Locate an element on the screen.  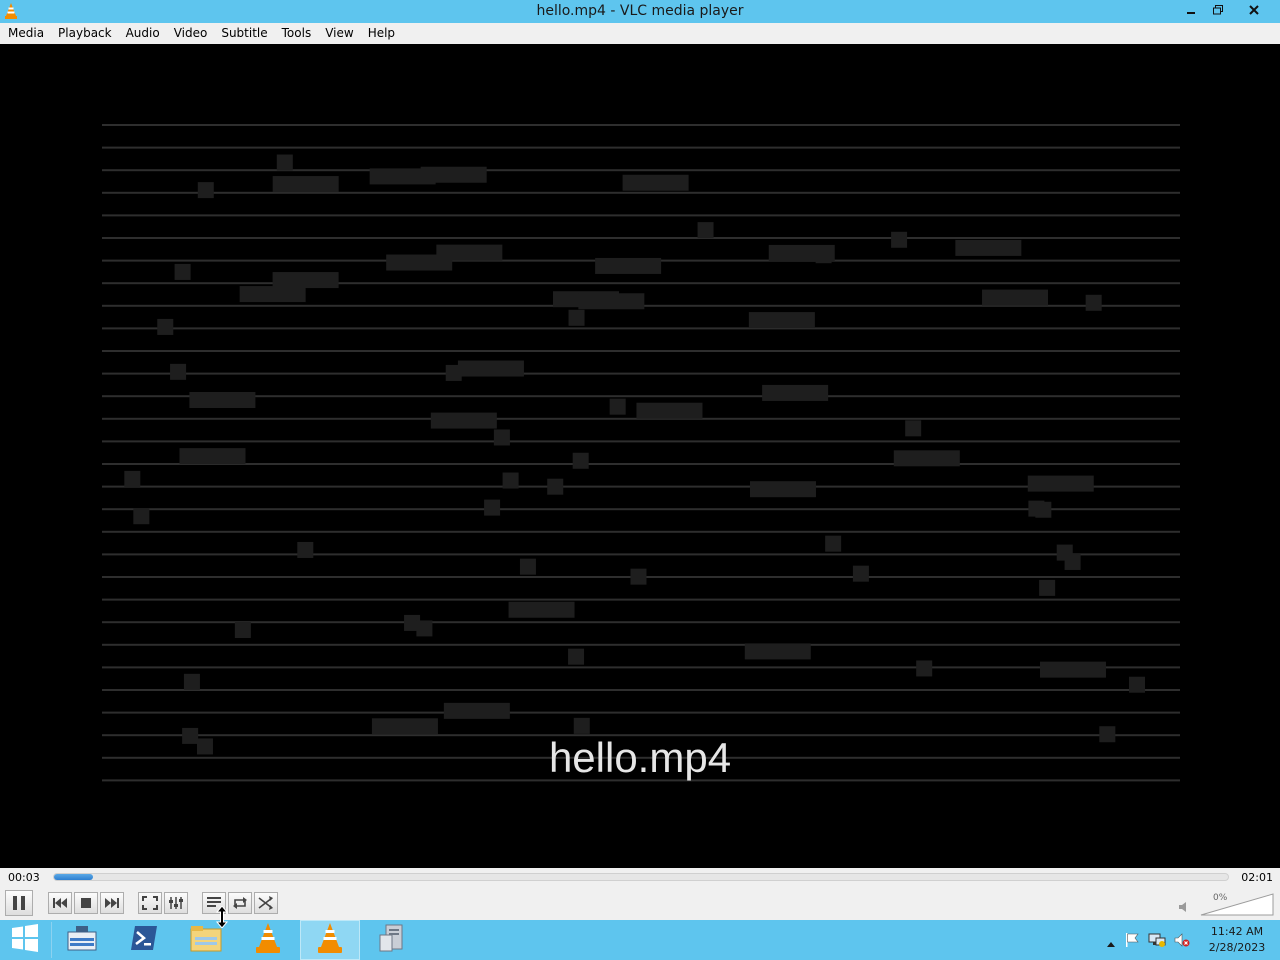
seek-progress is located at coordinates (73, 877).